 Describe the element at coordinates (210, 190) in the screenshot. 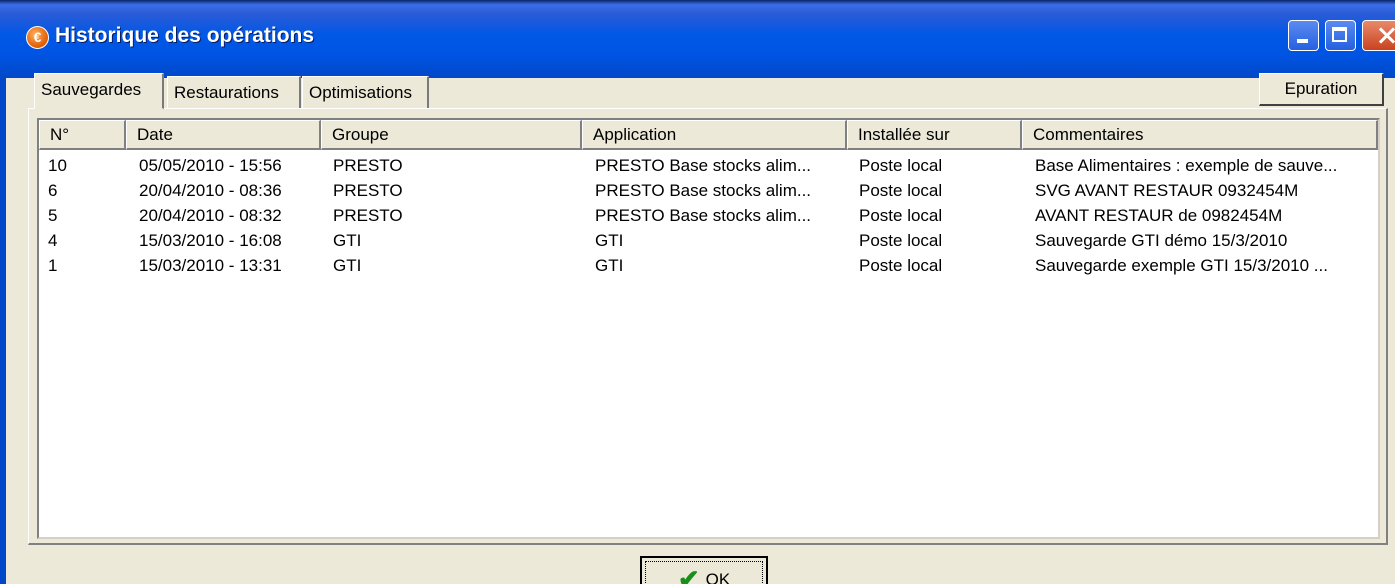

I see `cell-date: 20/04/2010 - 08:36` at that location.